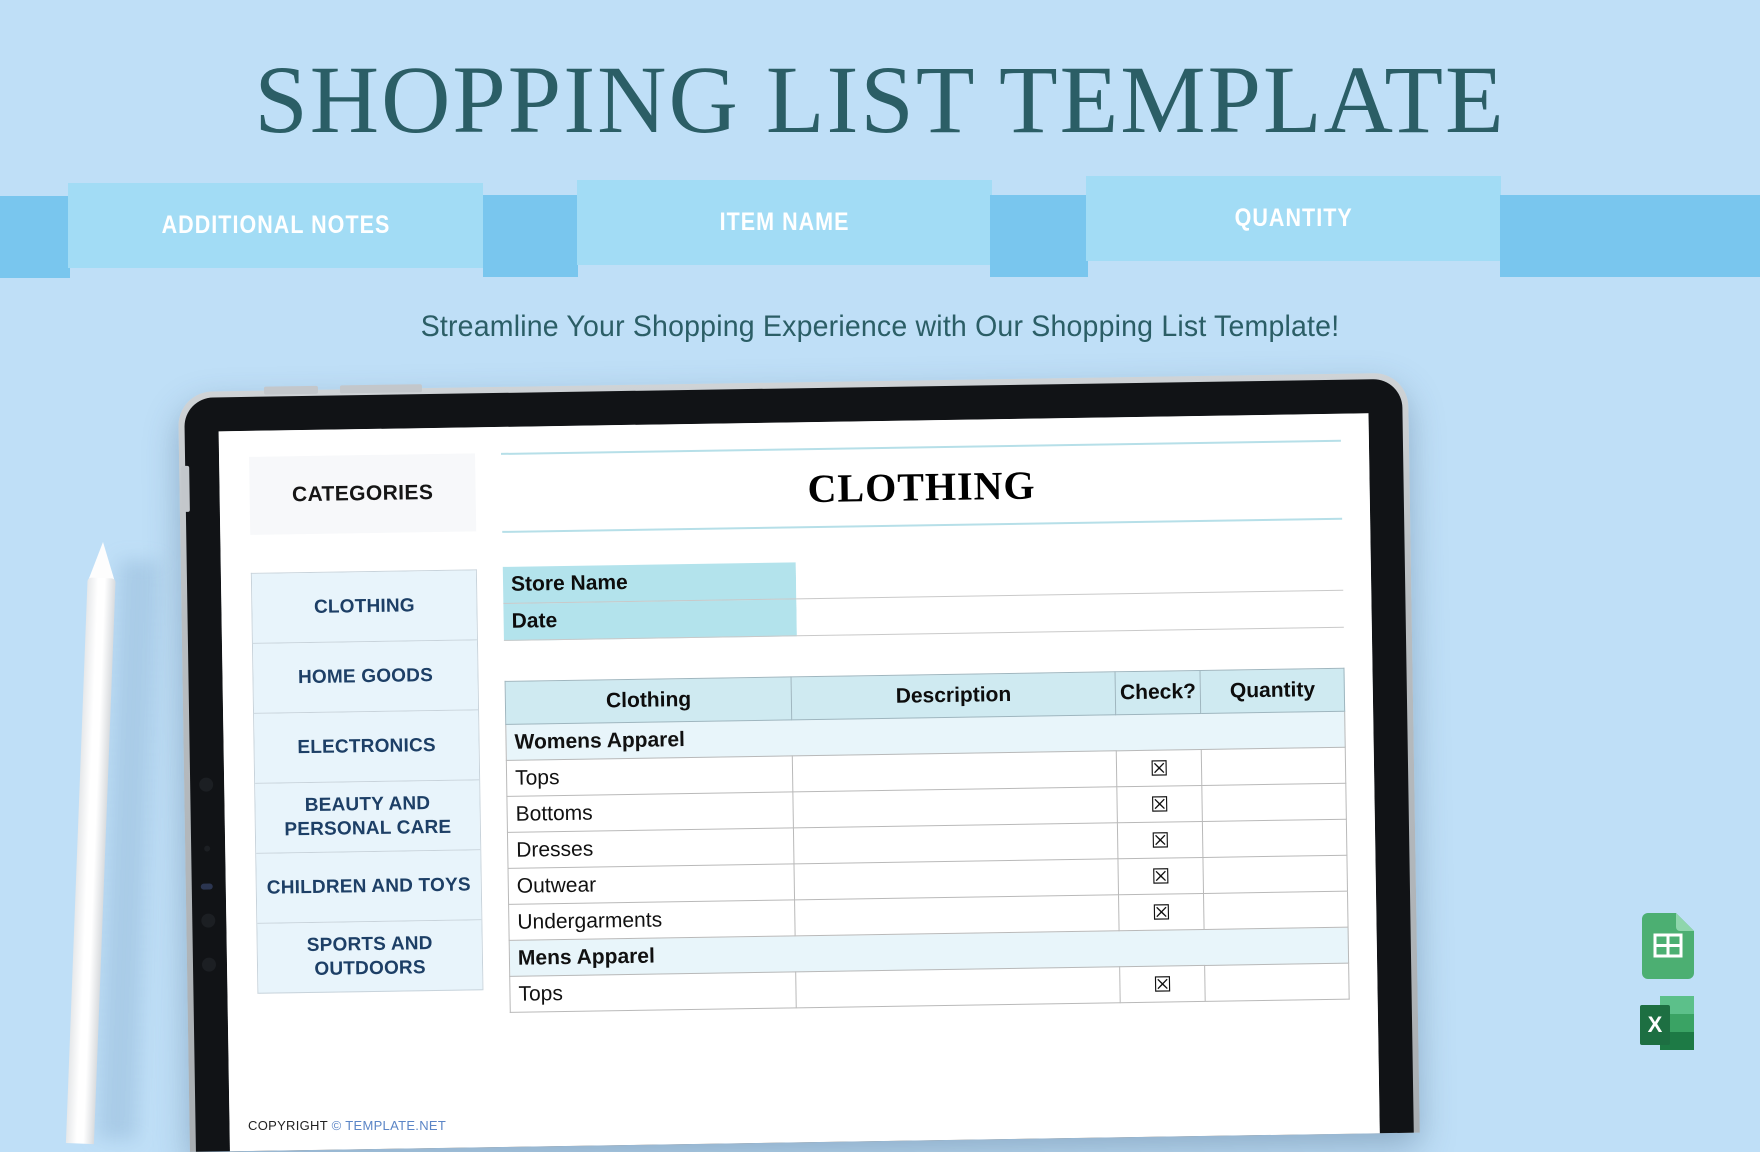 This screenshot has width=1760, height=1152. I want to click on section-title-container: CLOTHING, so click(921, 486).